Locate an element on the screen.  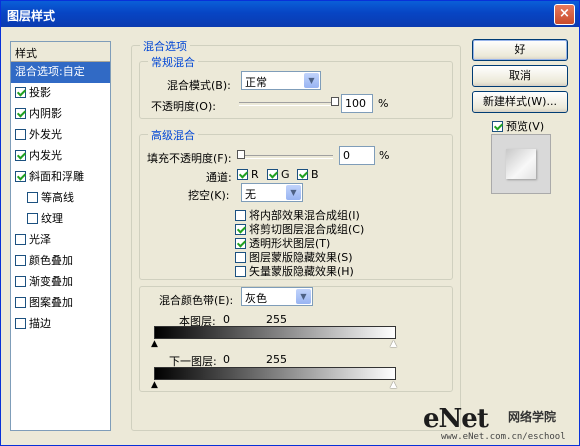
style-item-label: 等高线 is located at coordinates (57, 197).